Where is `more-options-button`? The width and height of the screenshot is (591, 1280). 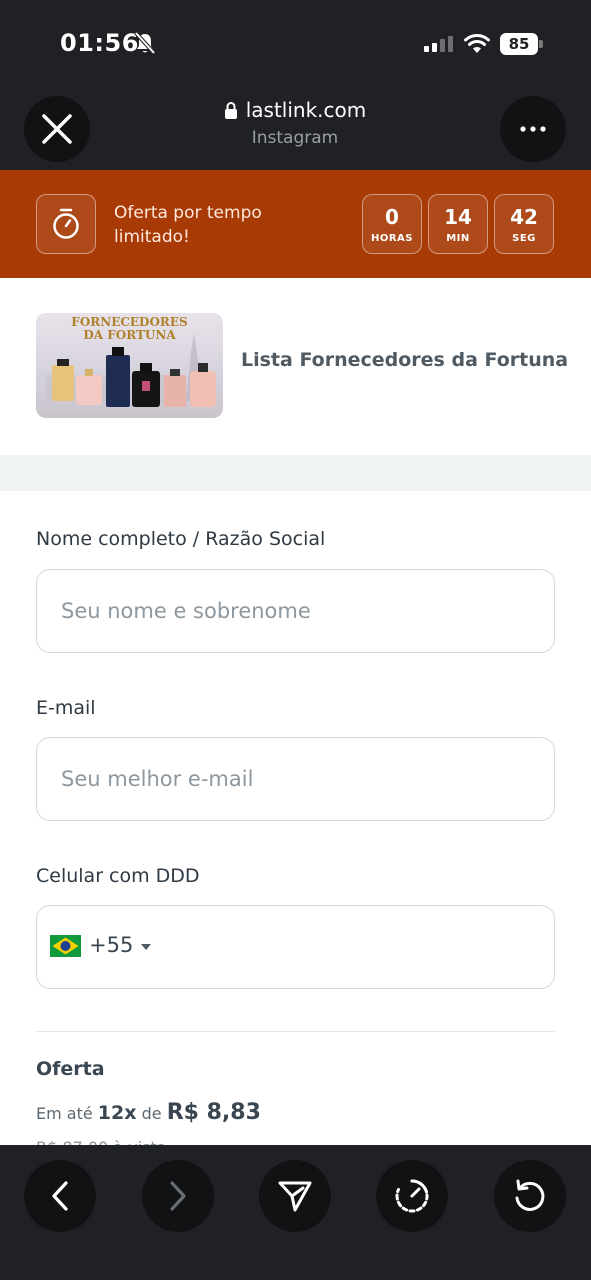 more-options-button is located at coordinates (533, 129).